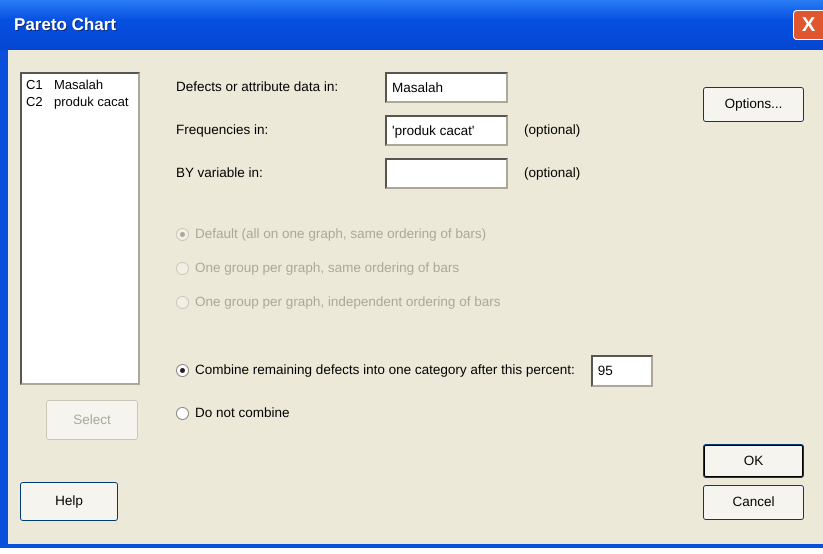  I want to click on cancel-button: Cancel, so click(753, 502).